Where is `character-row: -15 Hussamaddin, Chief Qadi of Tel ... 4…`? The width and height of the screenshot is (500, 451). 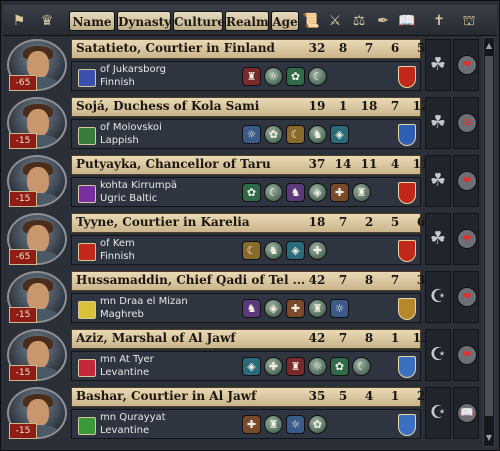 character-row: -15 Hussamaddin, Chief Qadi of Tel ... 4… is located at coordinates (243, 297).